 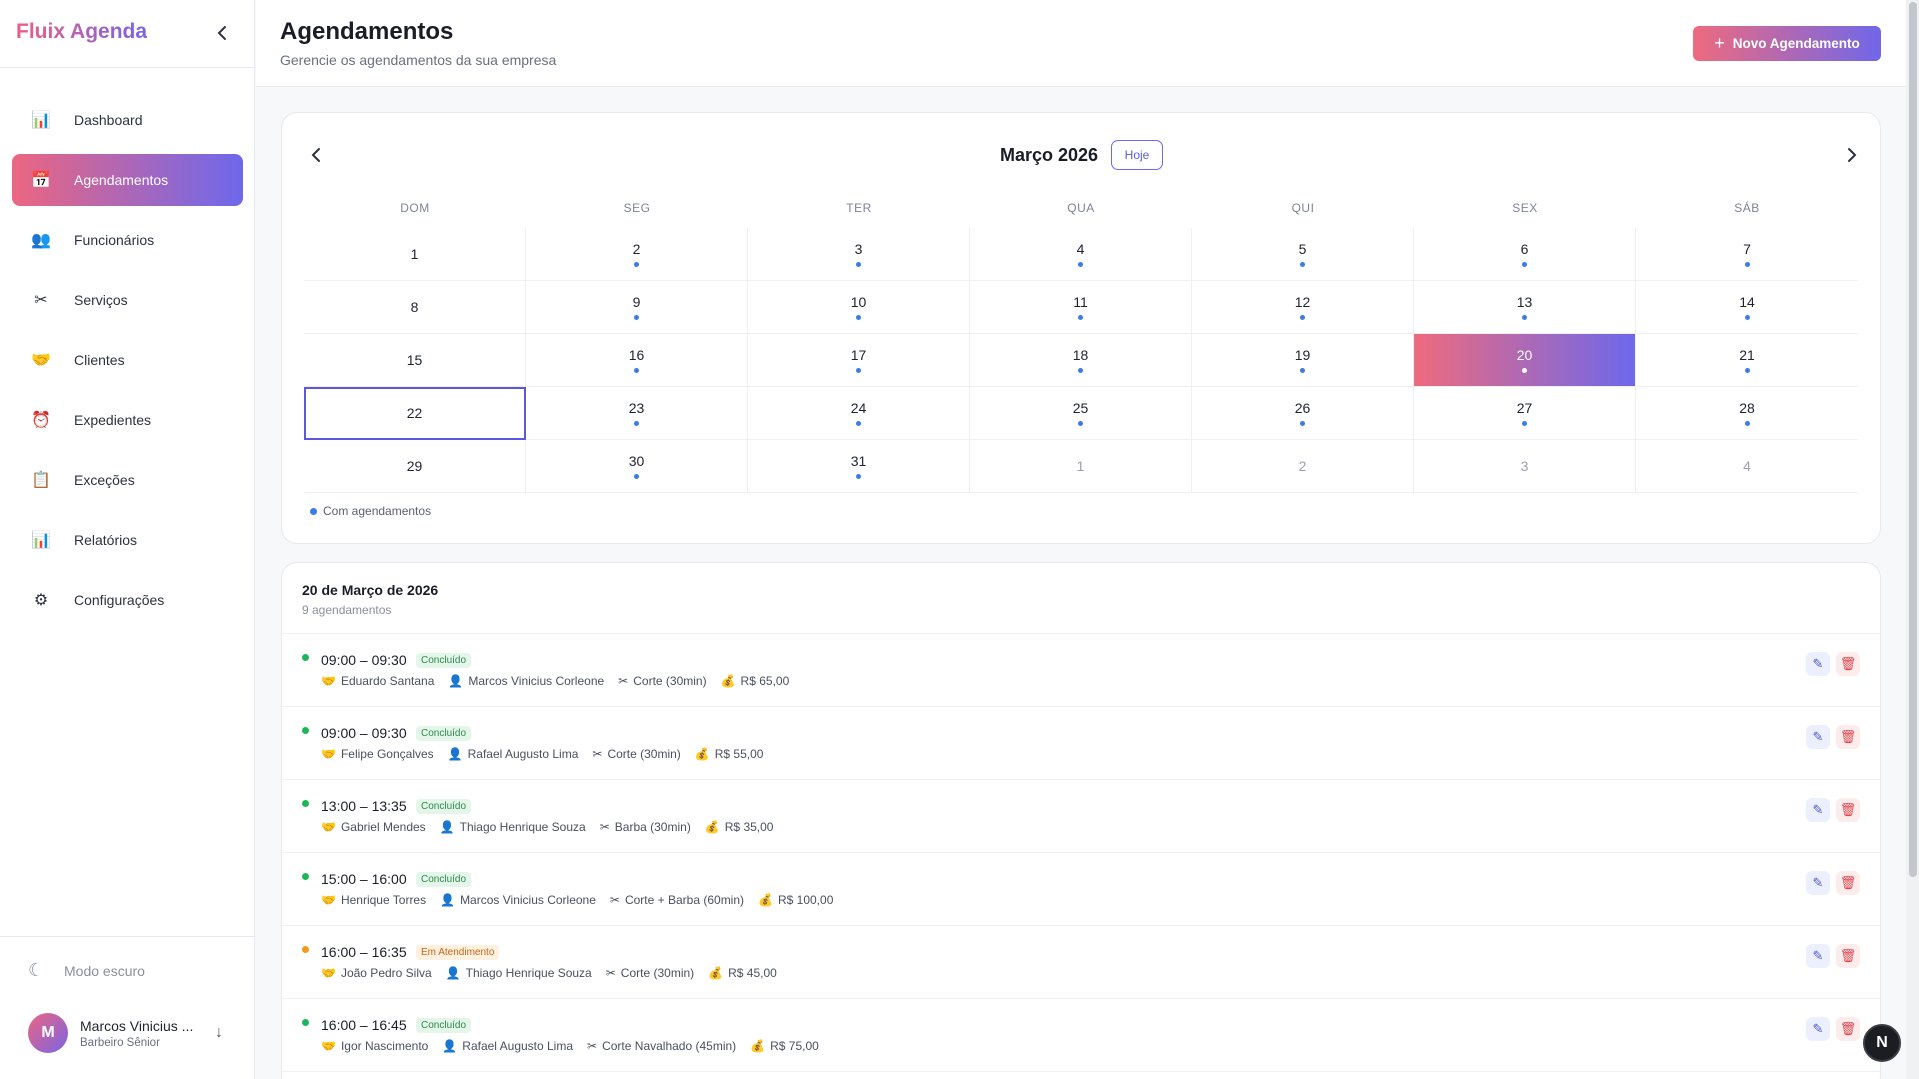 What do you see at coordinates (127, 540) in the screenshot?
I see `sidebar-item-relatorios: 📊 Relatórios` at bounding box center [127, 540].